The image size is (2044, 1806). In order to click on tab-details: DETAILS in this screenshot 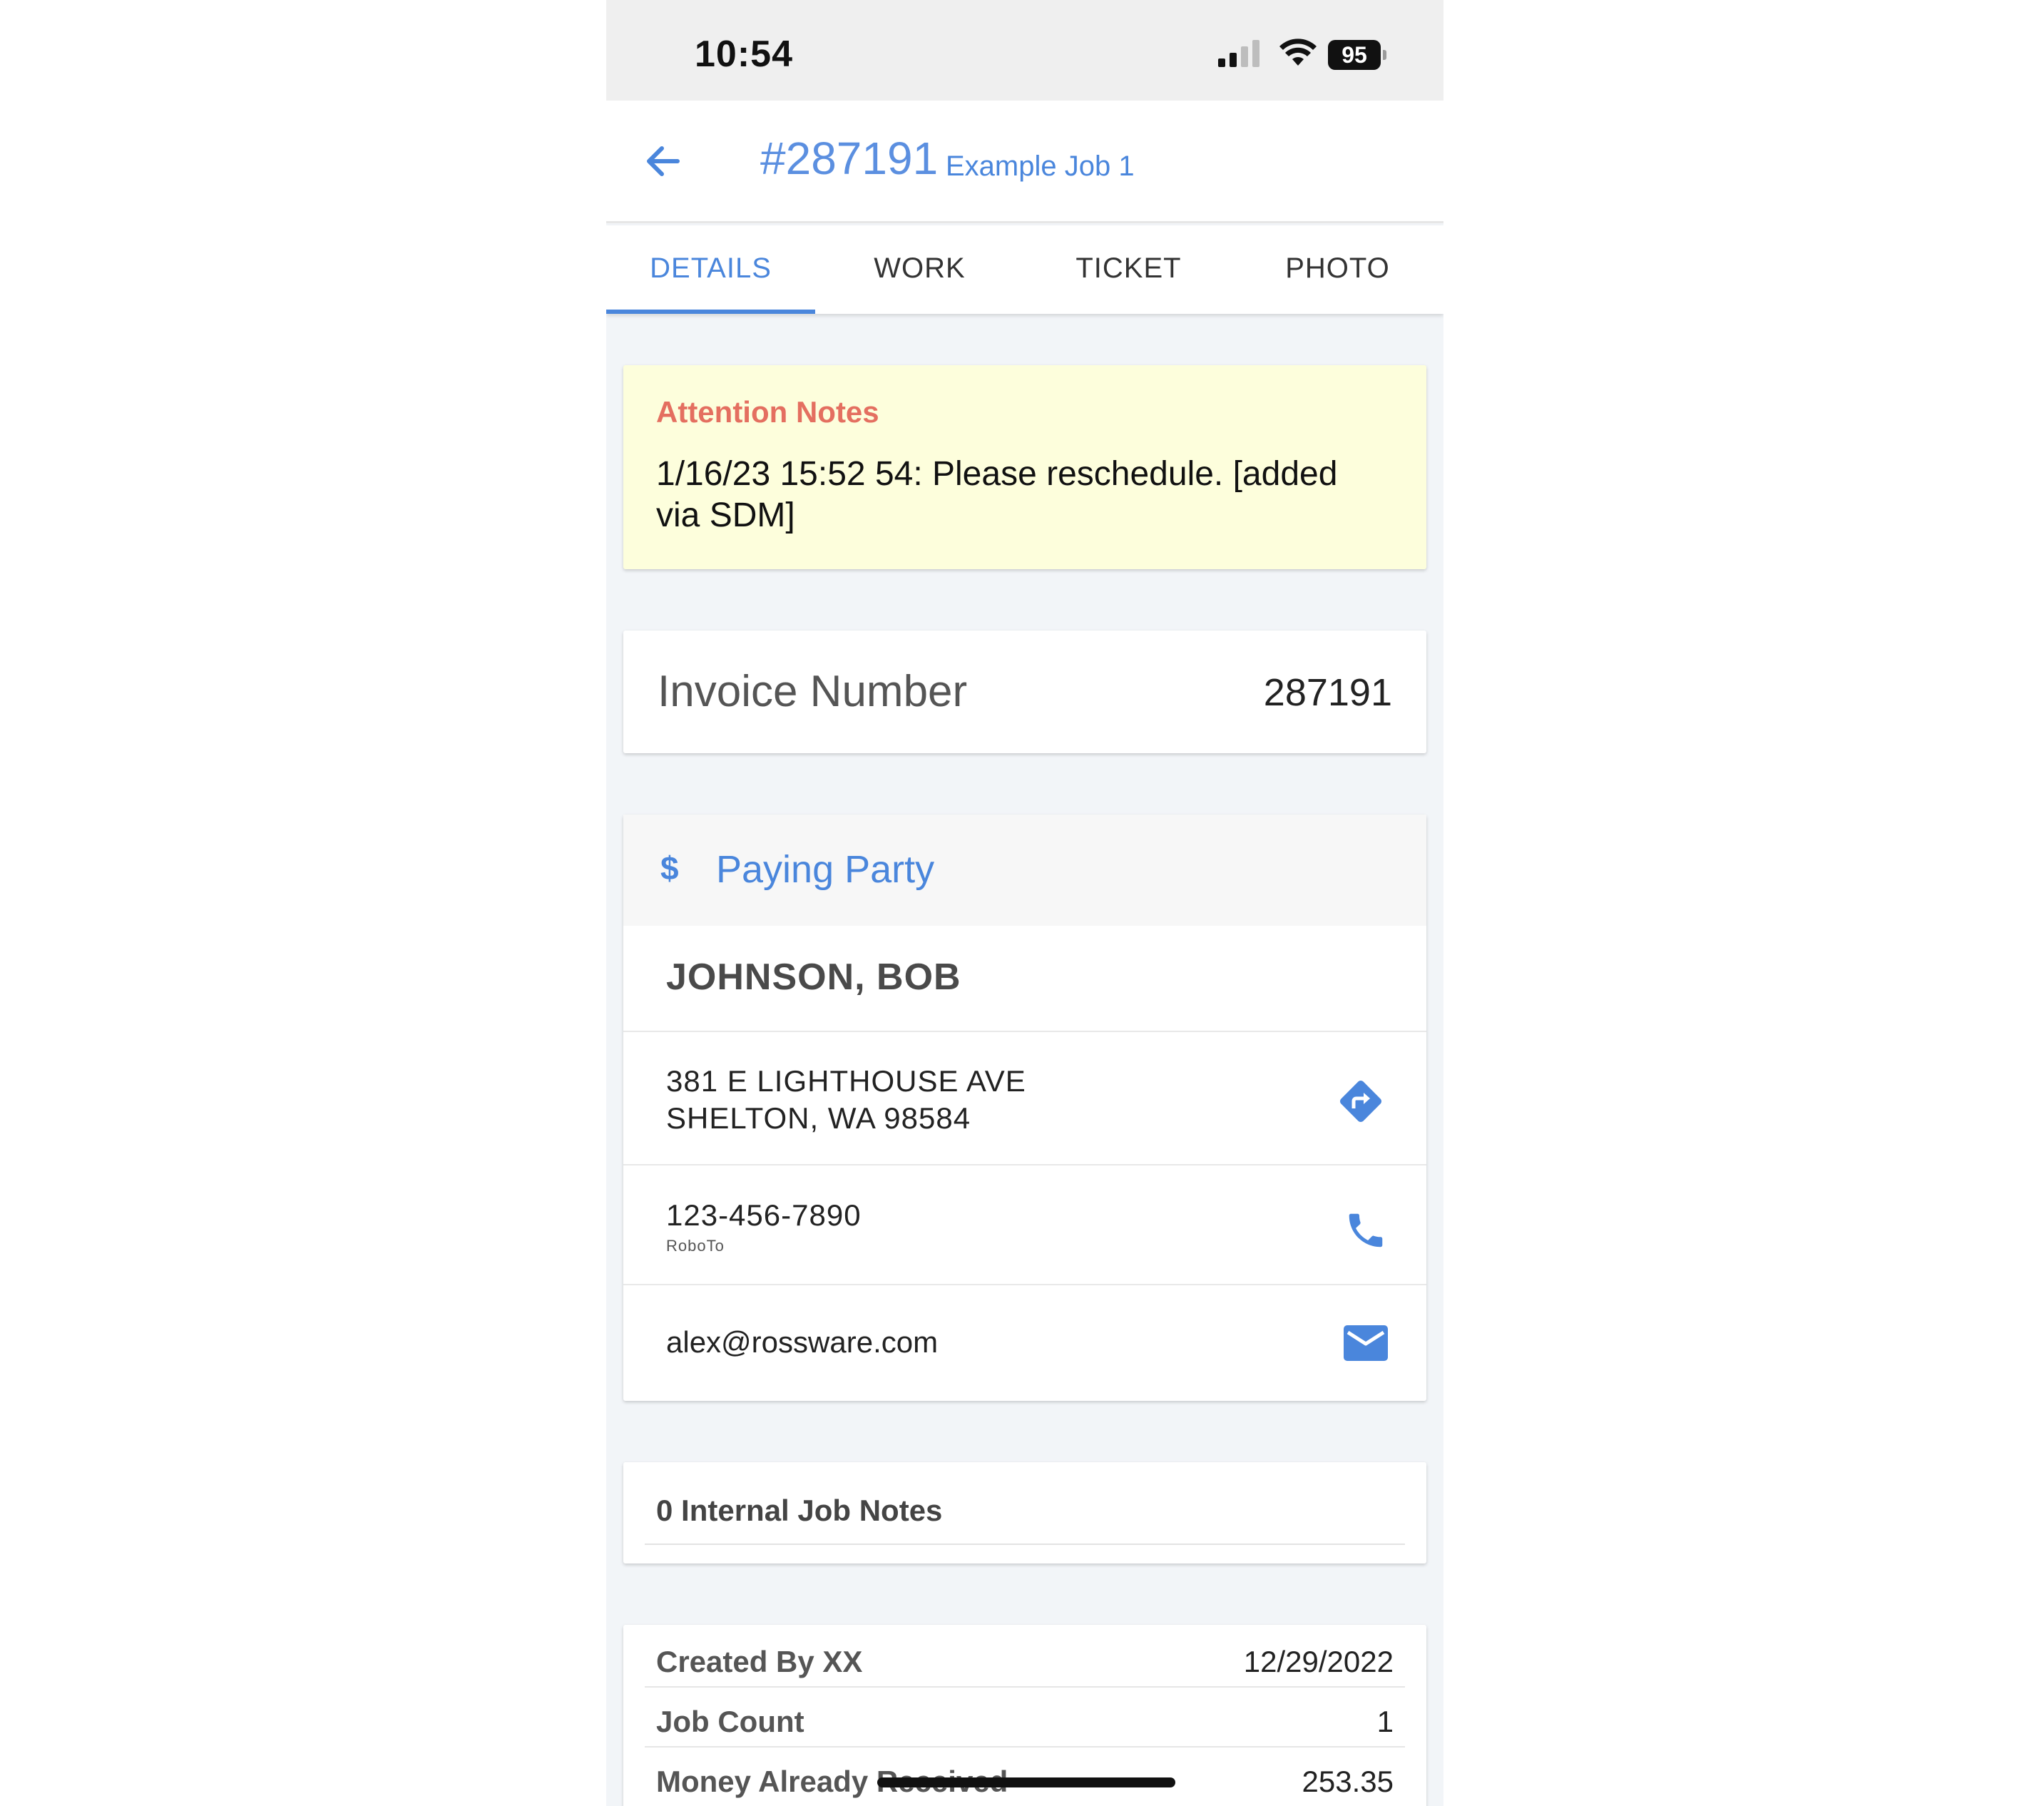, I will do `click(710, 269)`.